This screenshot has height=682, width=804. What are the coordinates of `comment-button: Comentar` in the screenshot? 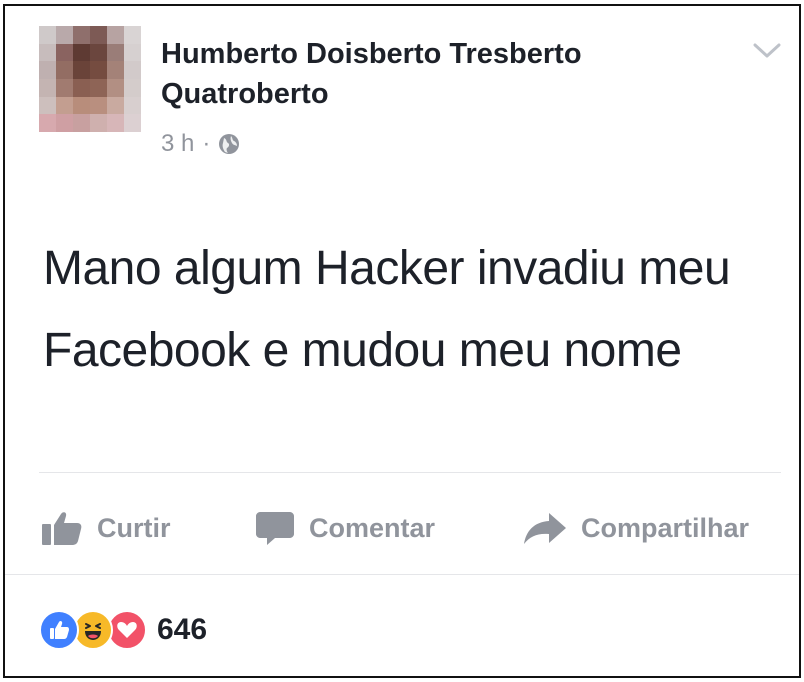 It's located at (345, 528).